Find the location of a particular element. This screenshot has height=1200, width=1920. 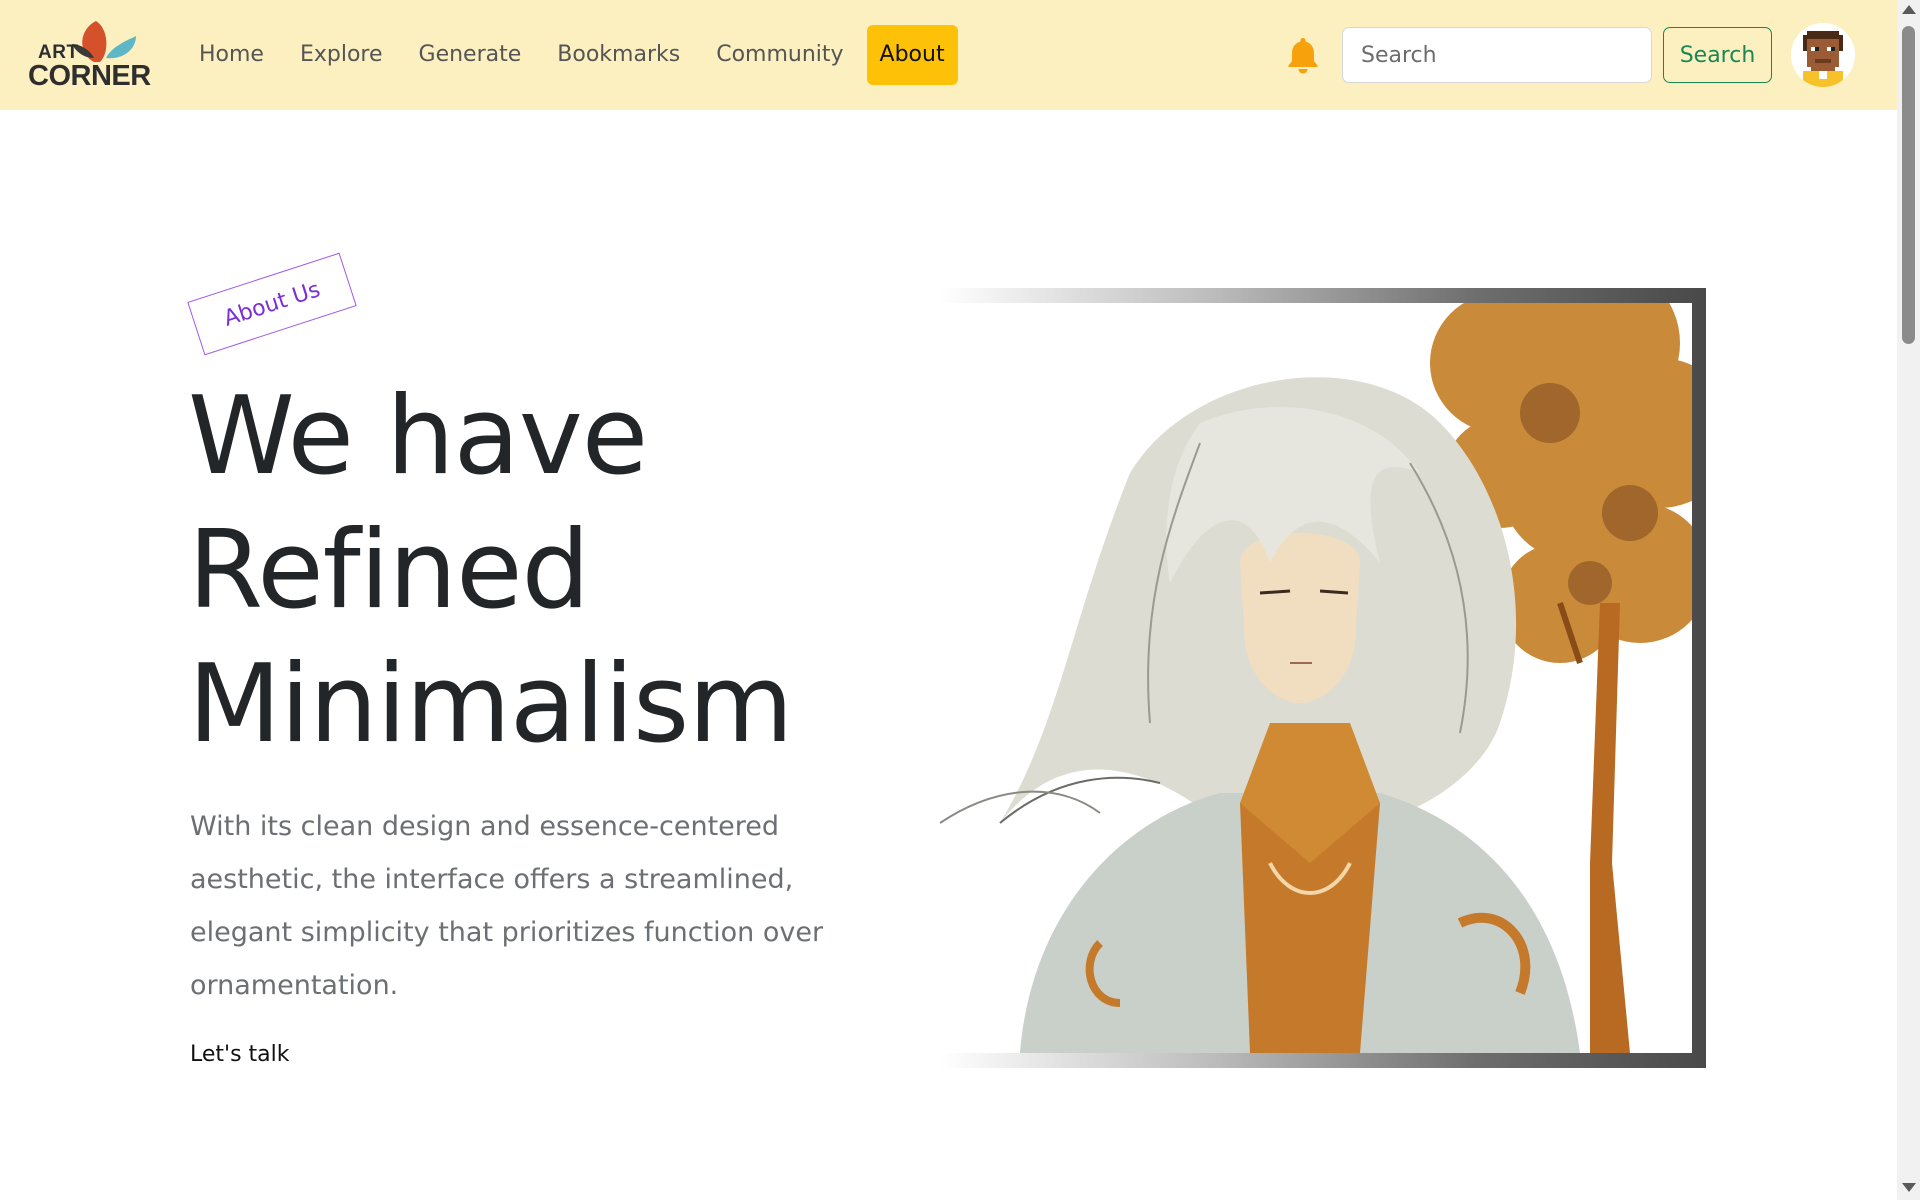

hero-title: We have Refined Minimalism is located at coordinates (568, 571).